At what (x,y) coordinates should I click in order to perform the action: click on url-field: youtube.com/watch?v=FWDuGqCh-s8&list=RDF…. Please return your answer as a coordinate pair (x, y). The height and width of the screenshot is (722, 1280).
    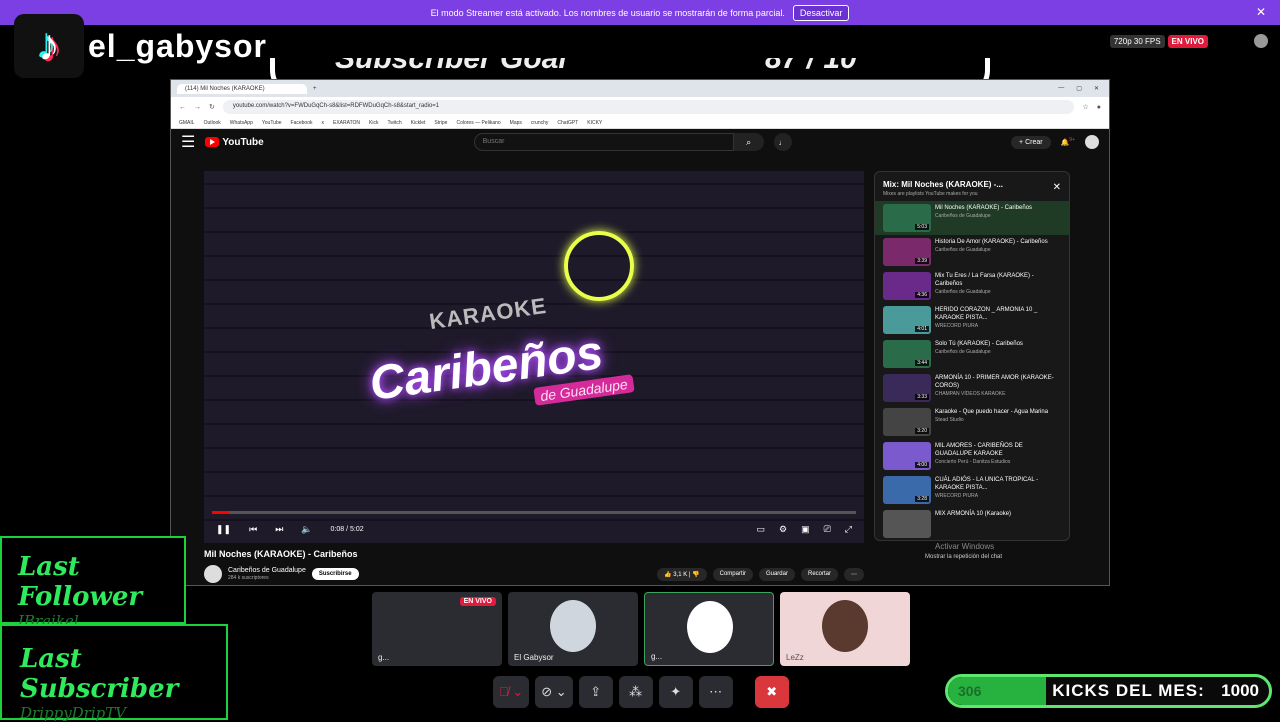
    Looking at the image, I should click on (648, 107).